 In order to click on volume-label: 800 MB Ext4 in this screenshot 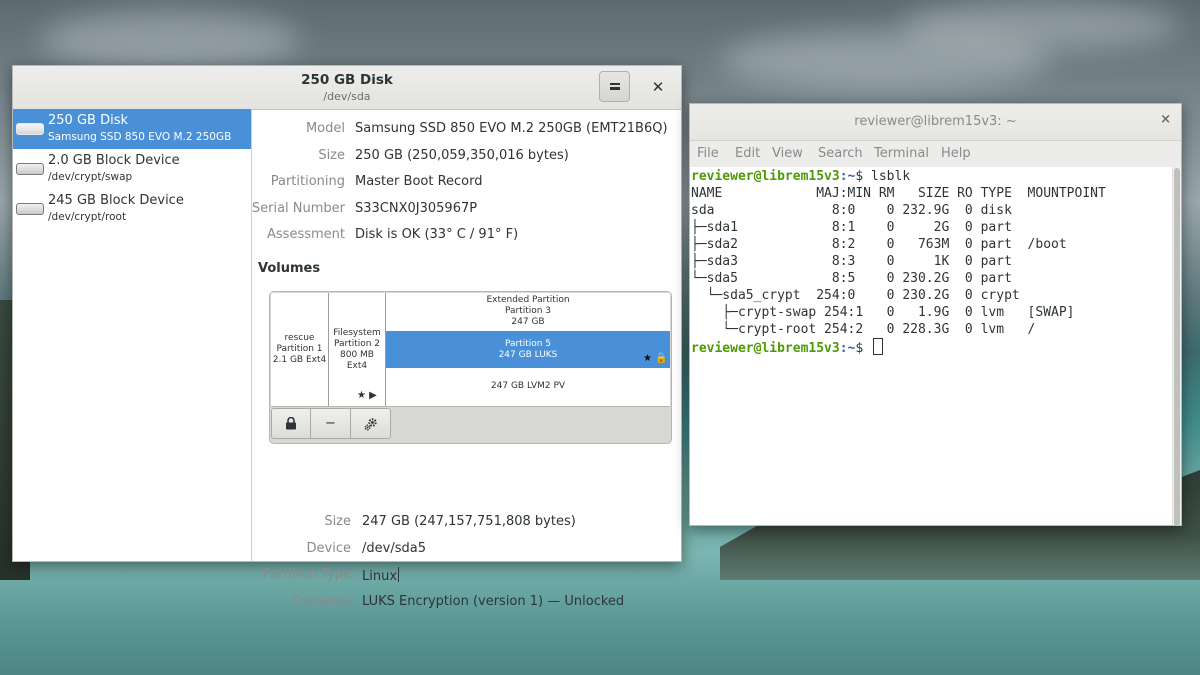, I will do `click(357, 360)`.